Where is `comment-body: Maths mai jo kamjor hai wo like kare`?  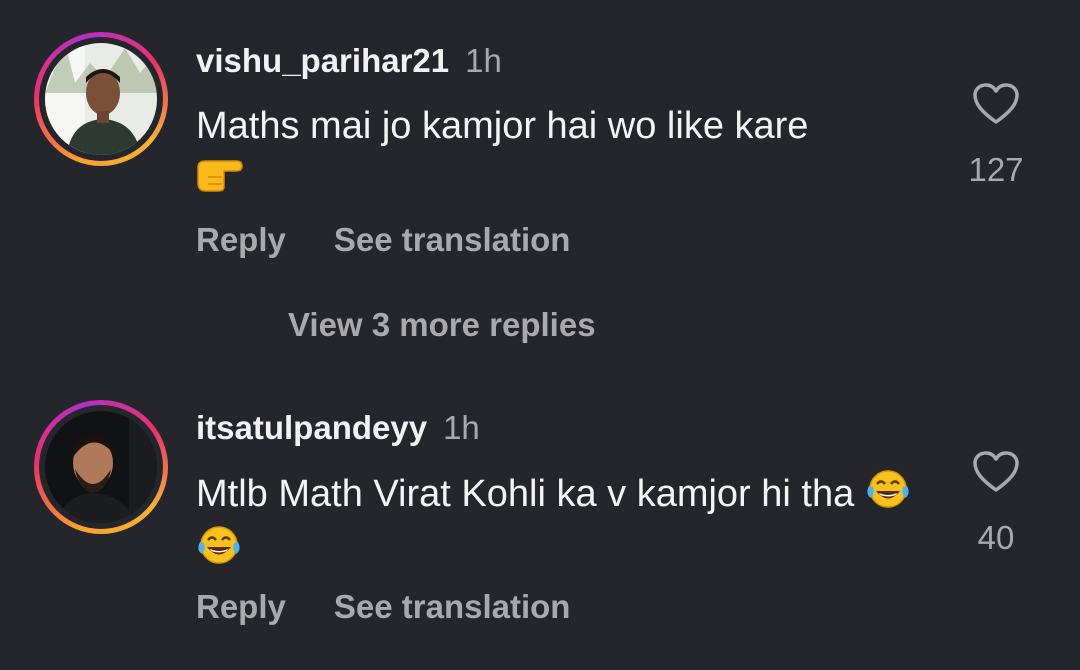 comment-body: Maths mai jo kamjor hai wo like kare is located at coordinates (556, 153).